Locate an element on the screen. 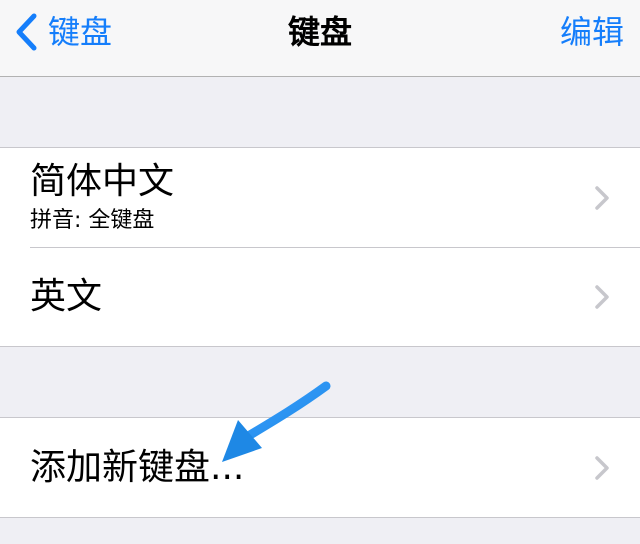  keyboard-title: 英文 is located at coordinates (66, 296).